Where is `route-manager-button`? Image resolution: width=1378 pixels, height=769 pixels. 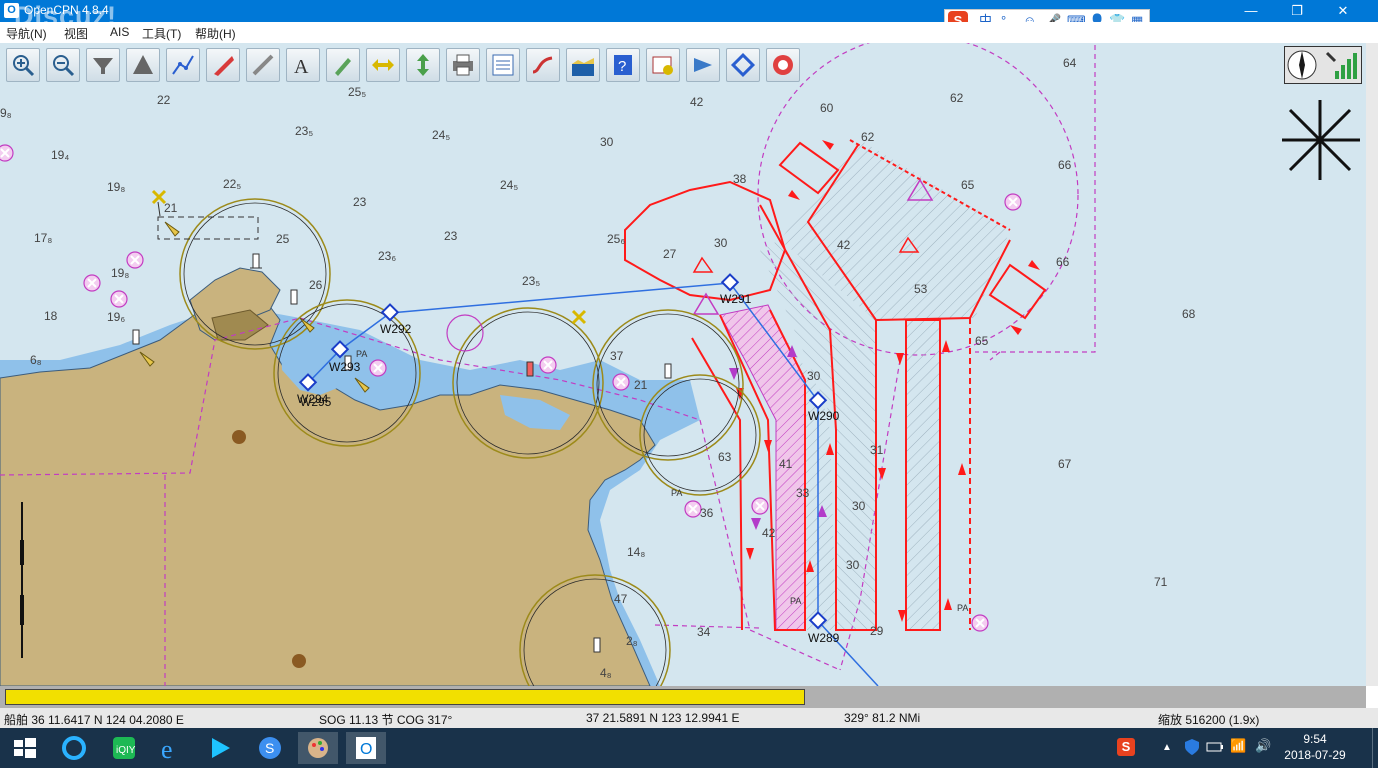
route-manager-button is located at coordinates (503, 65).